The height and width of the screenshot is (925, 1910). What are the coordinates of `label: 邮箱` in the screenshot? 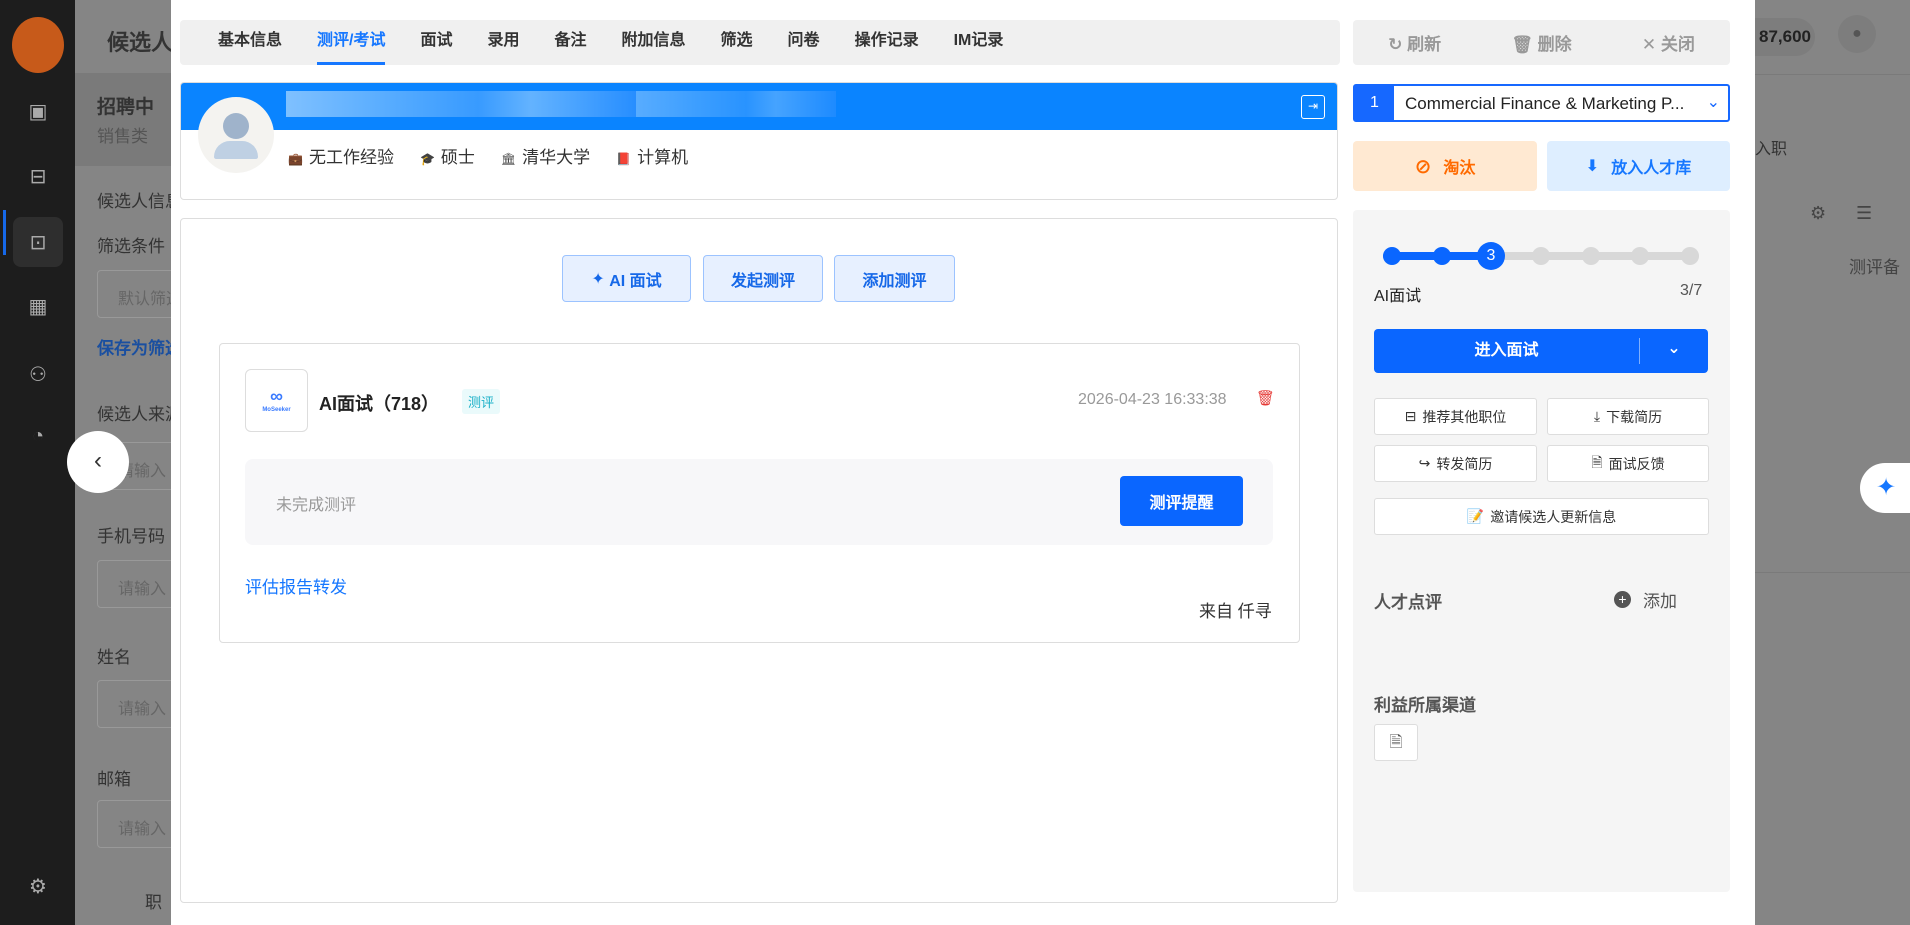 It's located at (114, 779).